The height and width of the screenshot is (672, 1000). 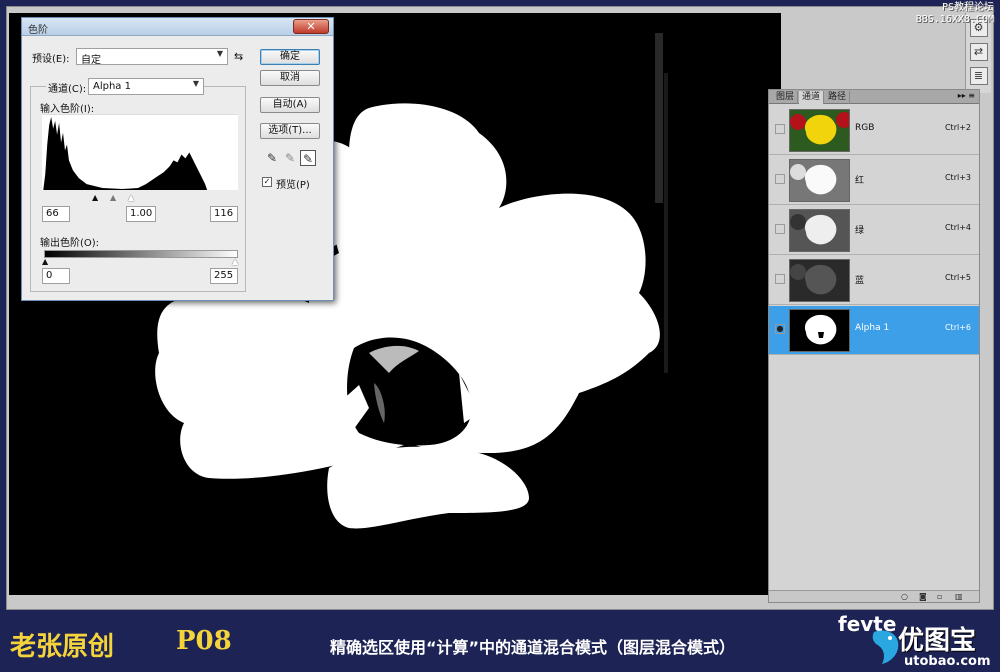 I want to click on blue-thumbnail, so click(x=819, y=280).